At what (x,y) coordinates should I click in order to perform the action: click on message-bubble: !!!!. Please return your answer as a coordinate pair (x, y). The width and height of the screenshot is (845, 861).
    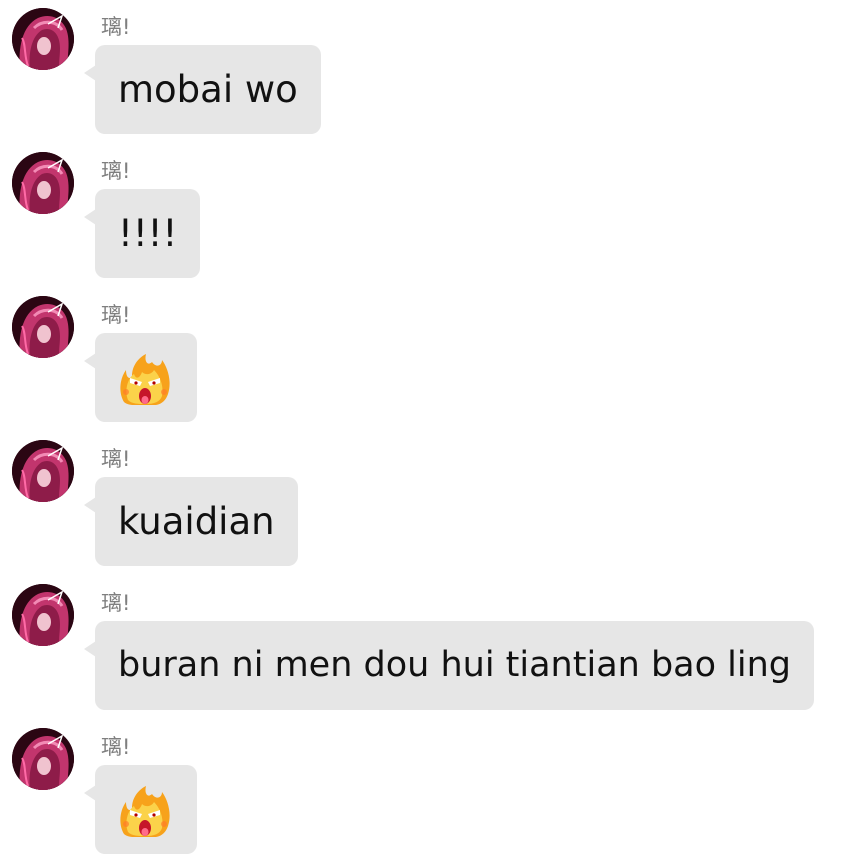
    Looking at the image, I should click on (142, 233).